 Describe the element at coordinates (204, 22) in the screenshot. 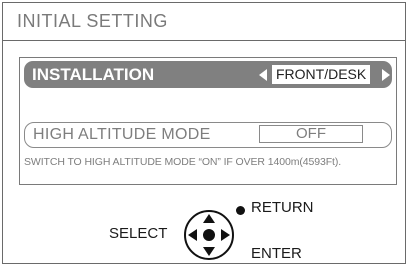

I see `title-bar: INITIAL SETTING` at that location.